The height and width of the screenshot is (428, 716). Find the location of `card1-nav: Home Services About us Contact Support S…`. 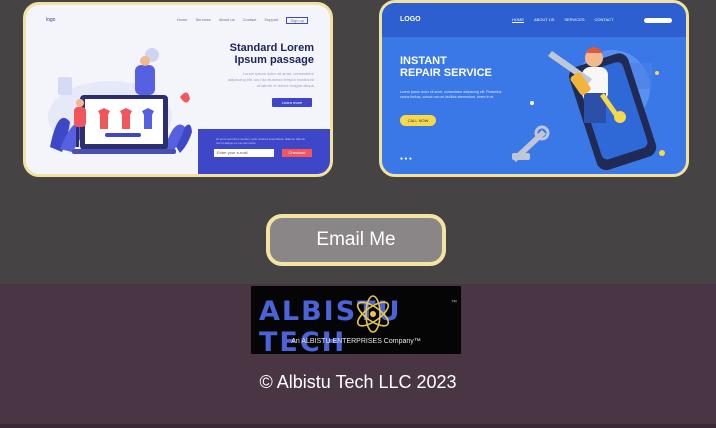

card1-nav: Home Services About us Contact Support S… is located at coordinates (242, 20).